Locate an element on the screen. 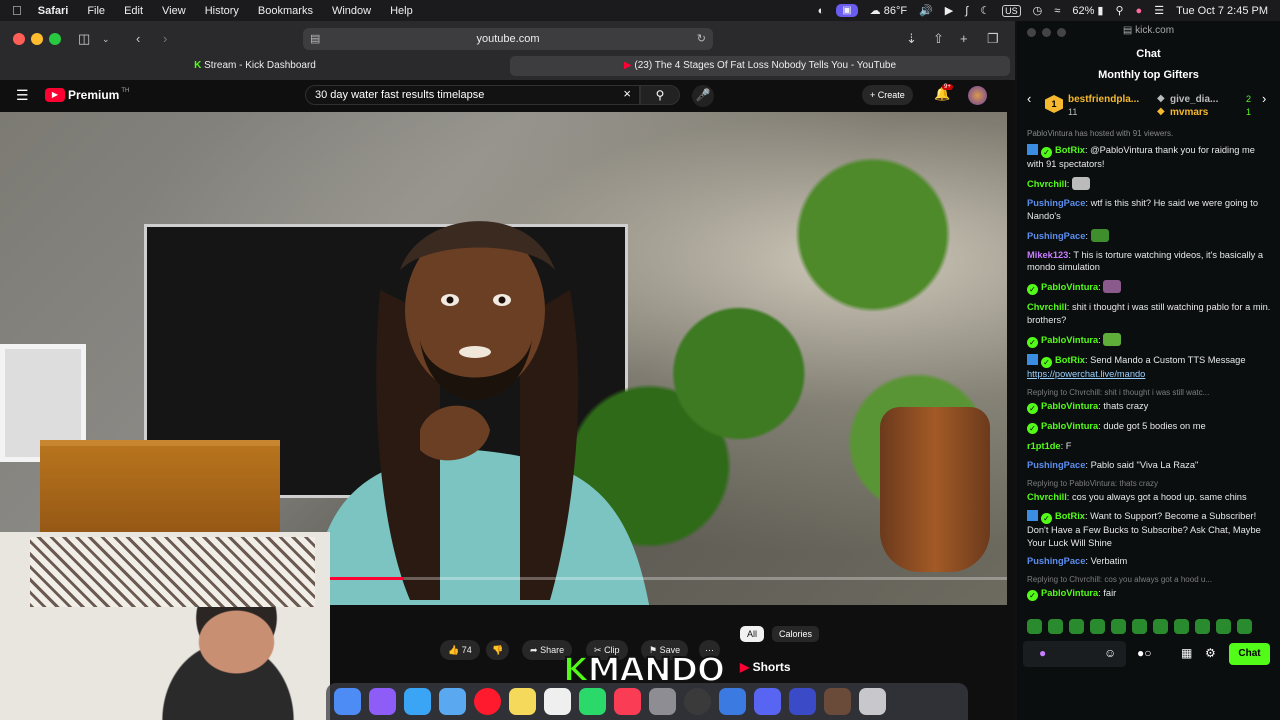 The image size is (1280, 720). calendar-icon is located at coordinates (557, 701).